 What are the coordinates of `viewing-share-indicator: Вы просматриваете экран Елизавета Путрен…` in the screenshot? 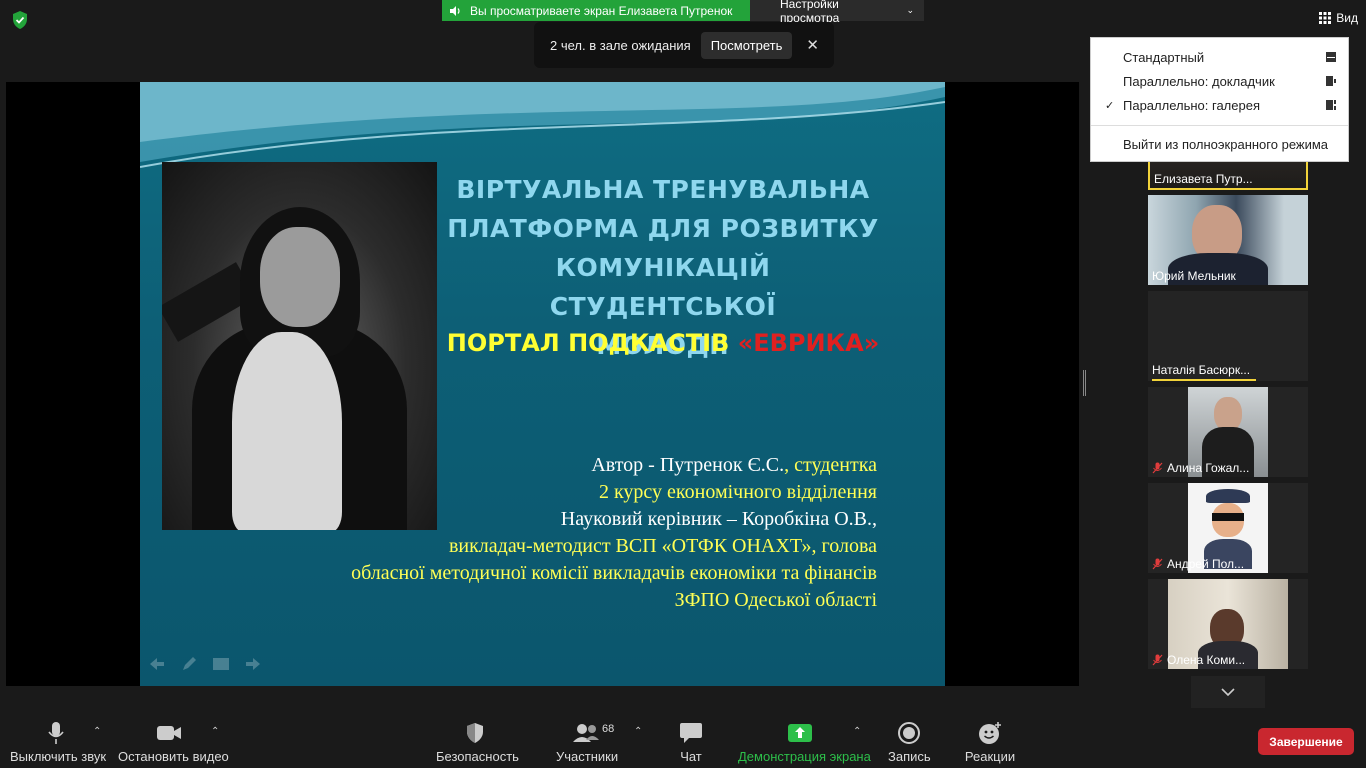 It's located at (596, 10).